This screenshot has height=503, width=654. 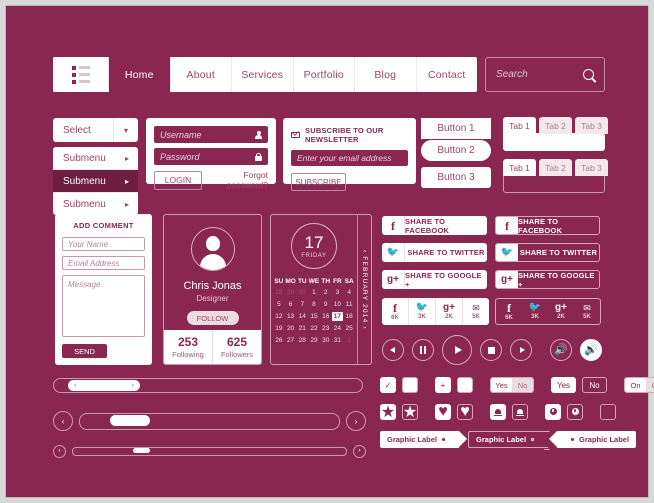 I want to click on nav-item-about: About, so click(x=201, y=74).